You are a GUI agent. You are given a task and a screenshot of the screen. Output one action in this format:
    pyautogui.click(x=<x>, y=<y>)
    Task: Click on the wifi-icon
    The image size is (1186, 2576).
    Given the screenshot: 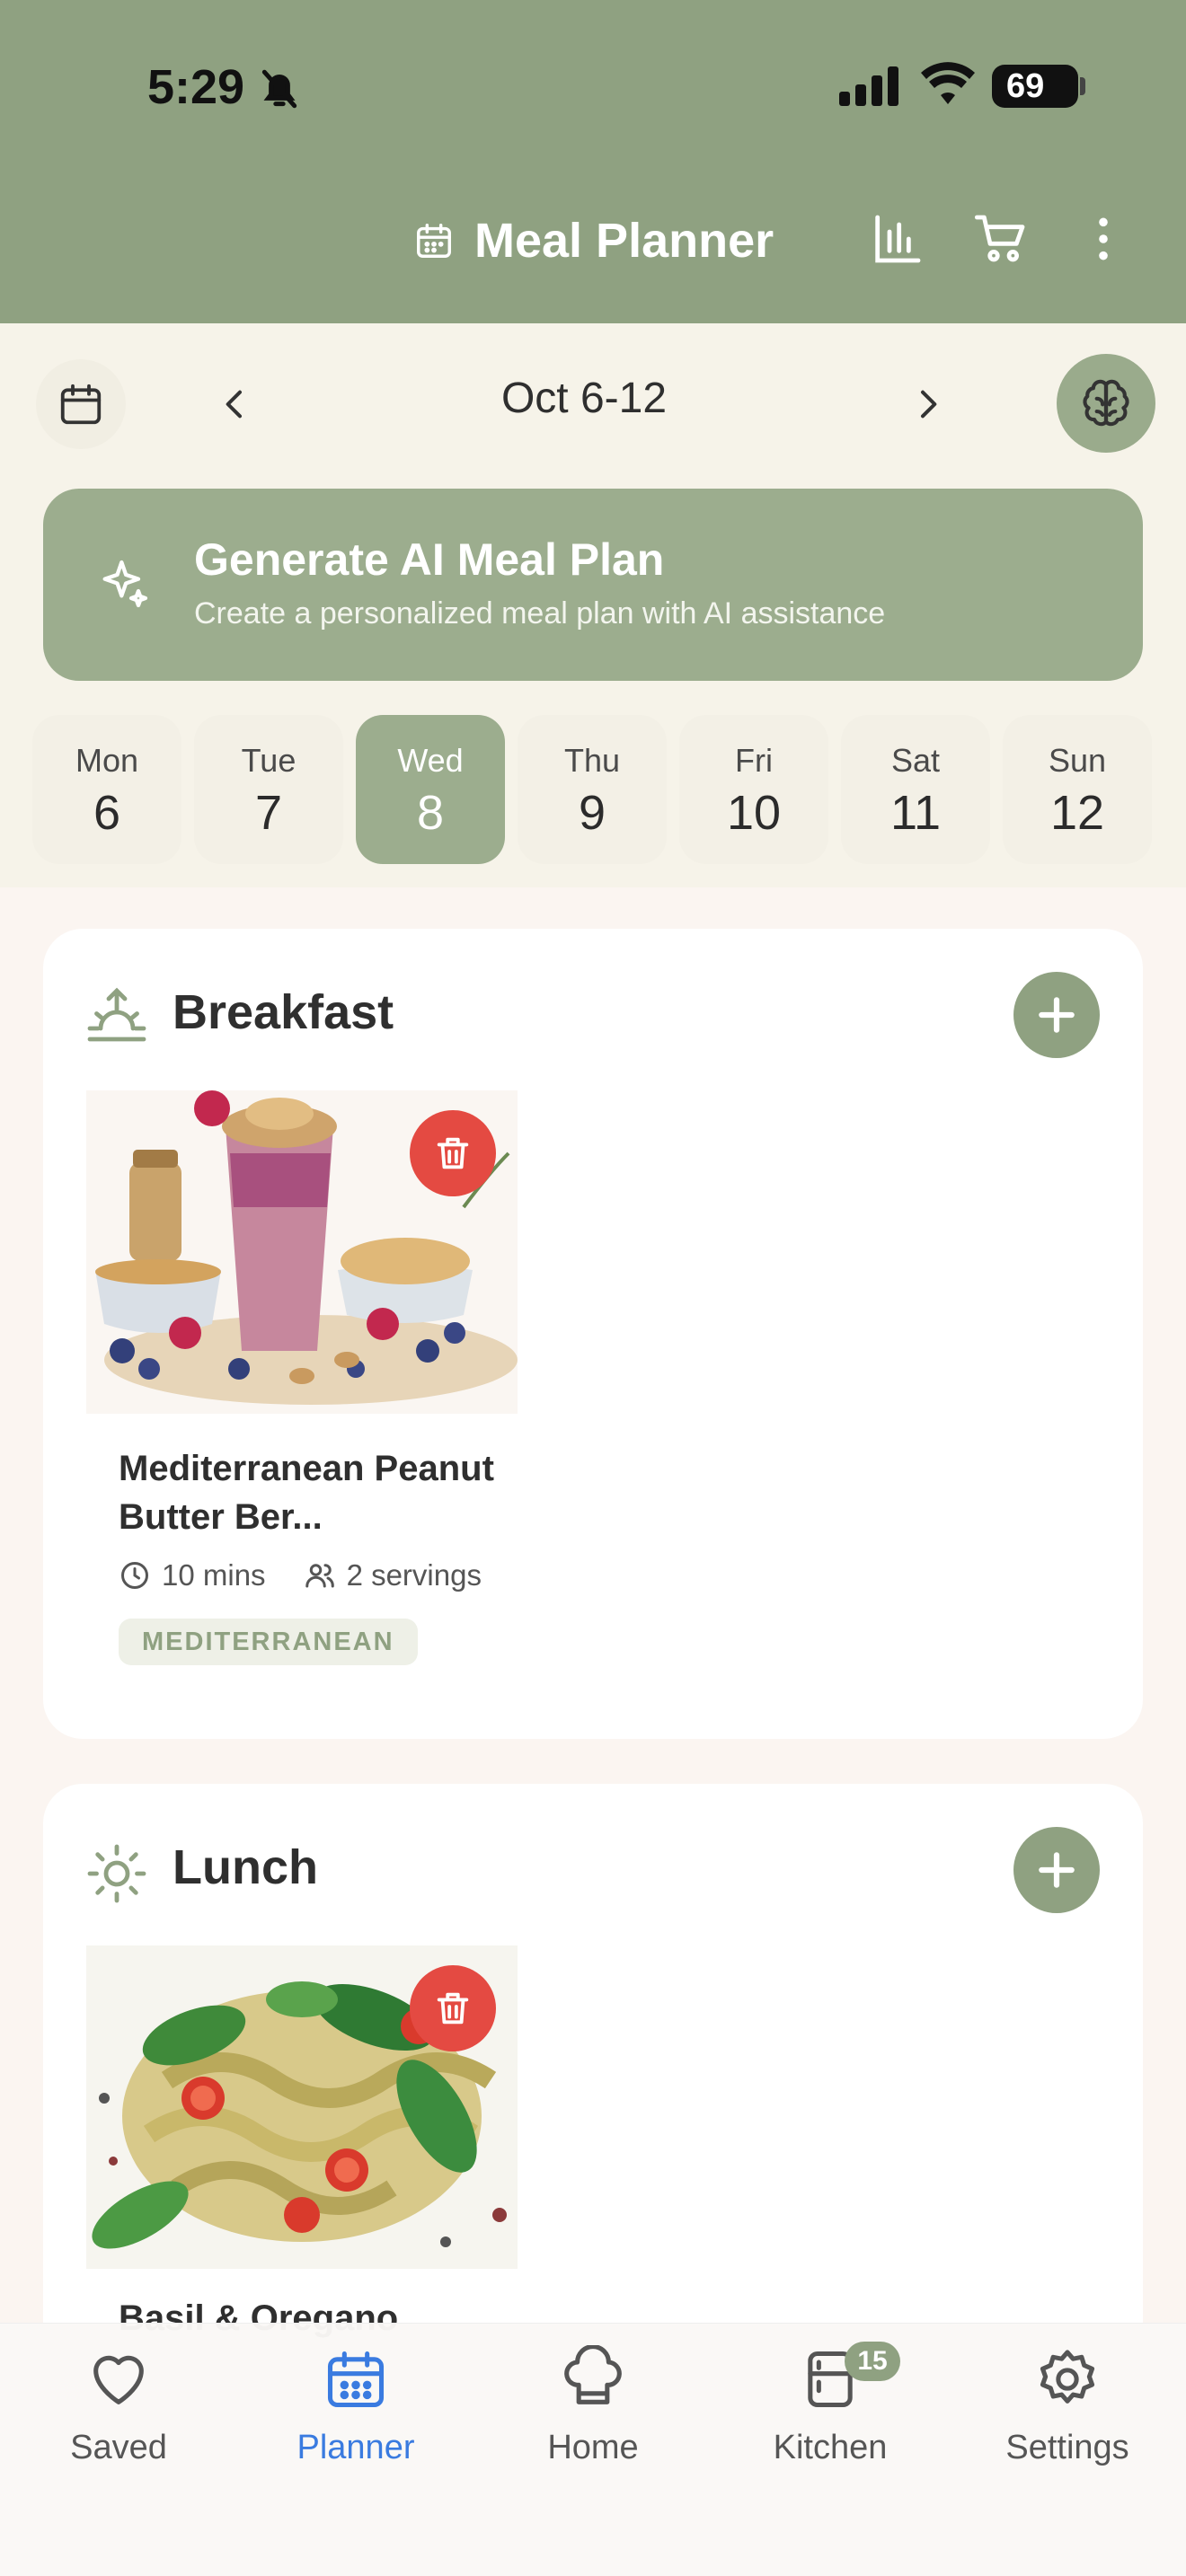 What is the action you would take?
    pyautogui.click(x=948, y=83)
    